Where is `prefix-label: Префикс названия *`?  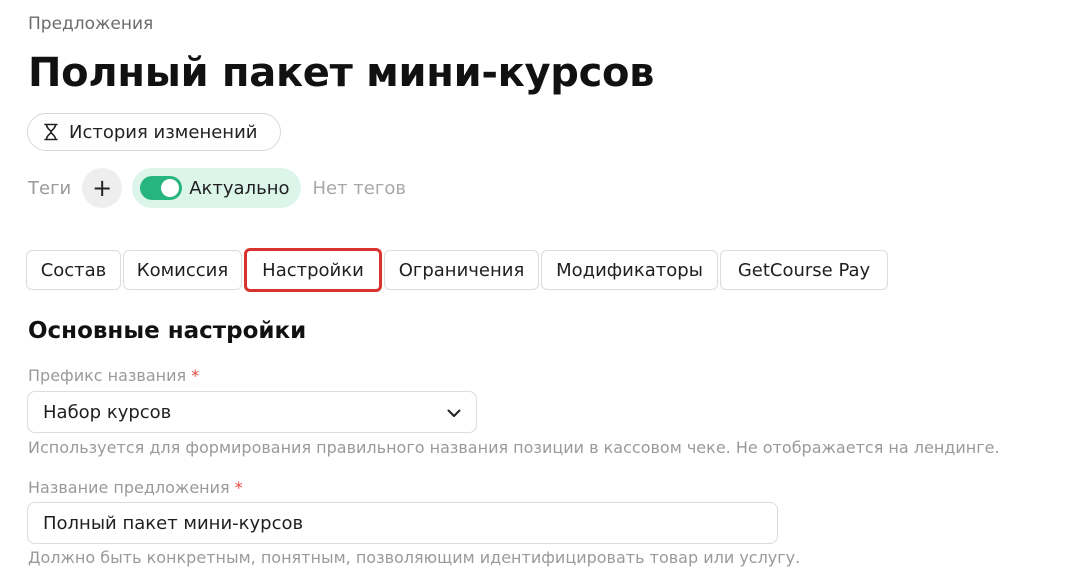 prefix-label: Префикс названия * is located at coordinates (113, 375).